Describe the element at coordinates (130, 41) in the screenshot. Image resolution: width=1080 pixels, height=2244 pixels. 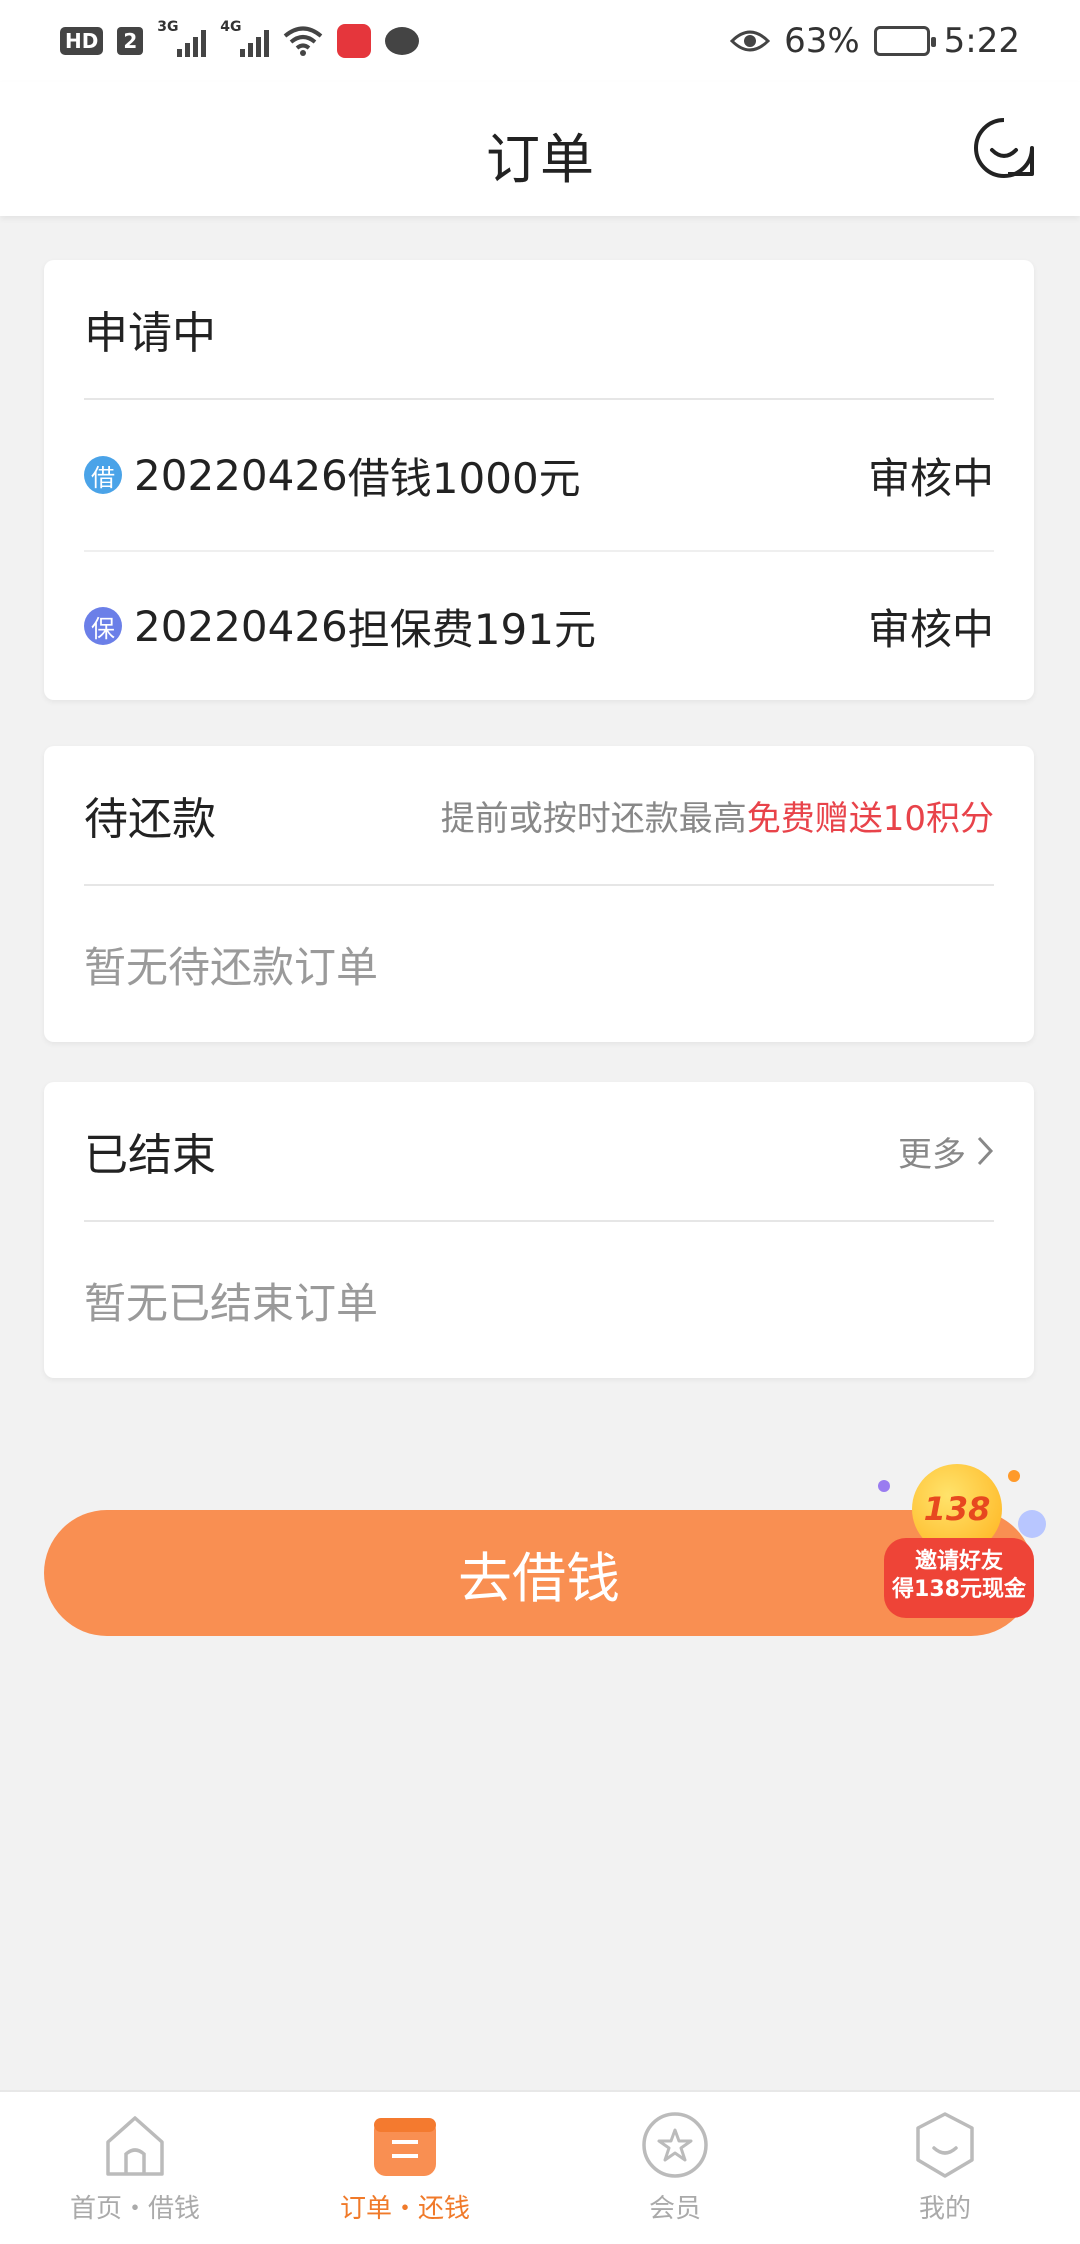
I see `sim-icon: 2` at that location.